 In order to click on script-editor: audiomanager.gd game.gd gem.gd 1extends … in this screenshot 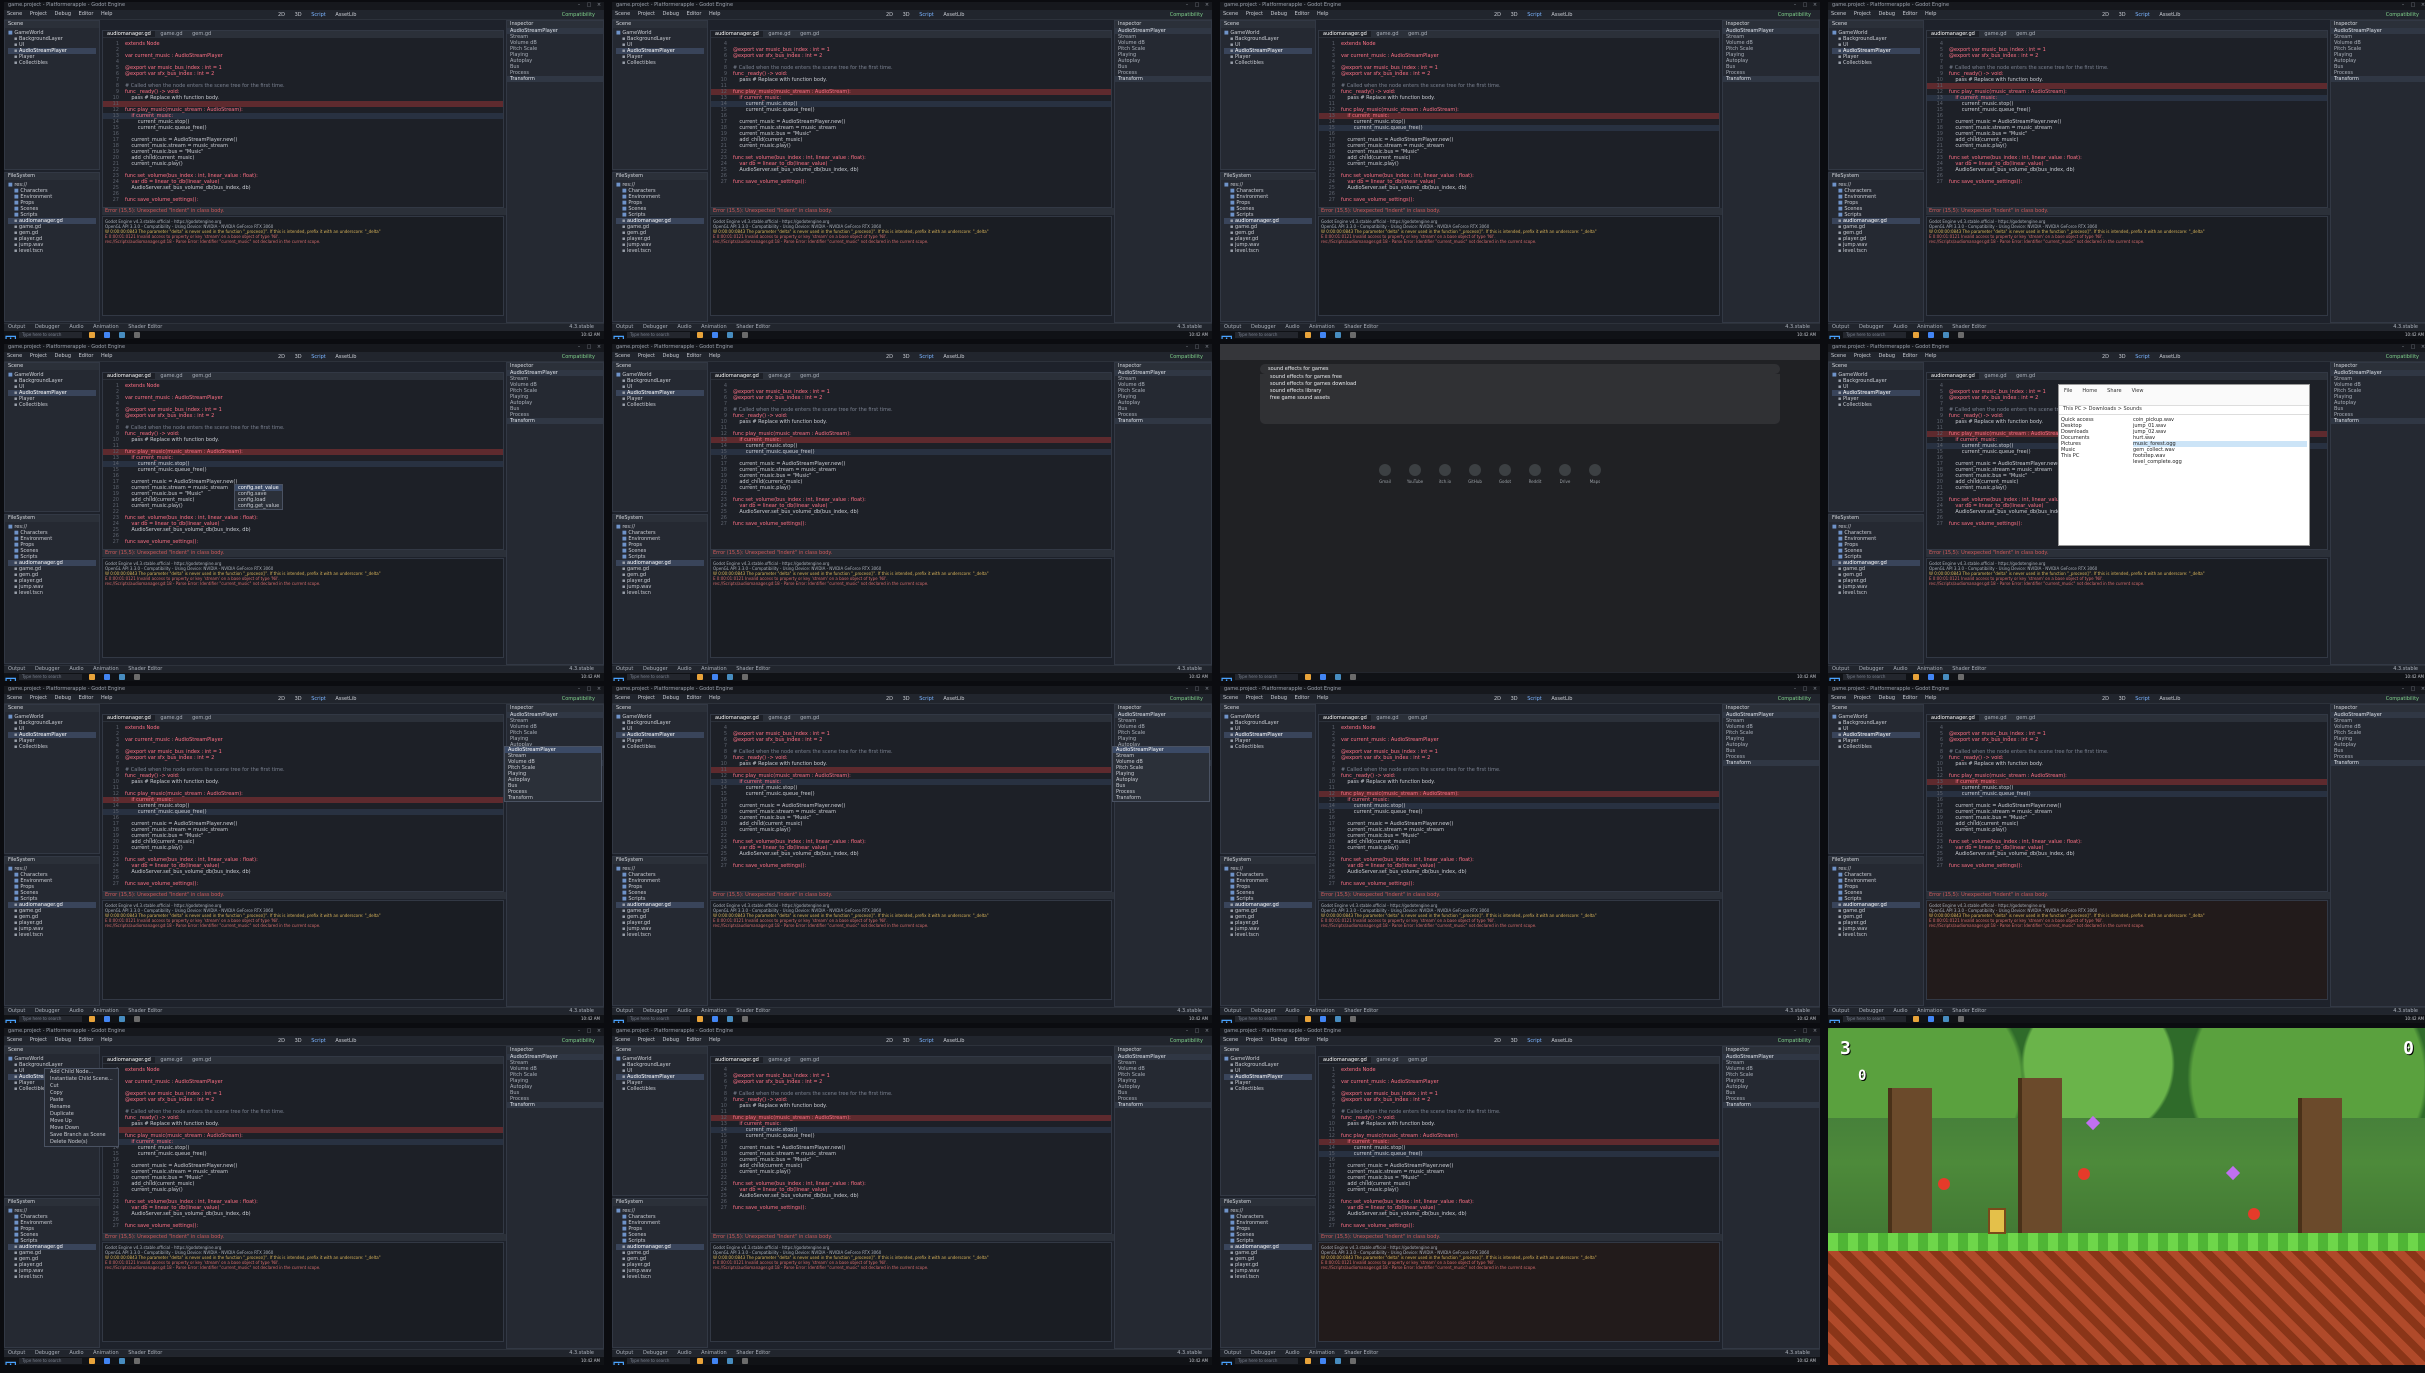, I will do `click(303, 461)`.